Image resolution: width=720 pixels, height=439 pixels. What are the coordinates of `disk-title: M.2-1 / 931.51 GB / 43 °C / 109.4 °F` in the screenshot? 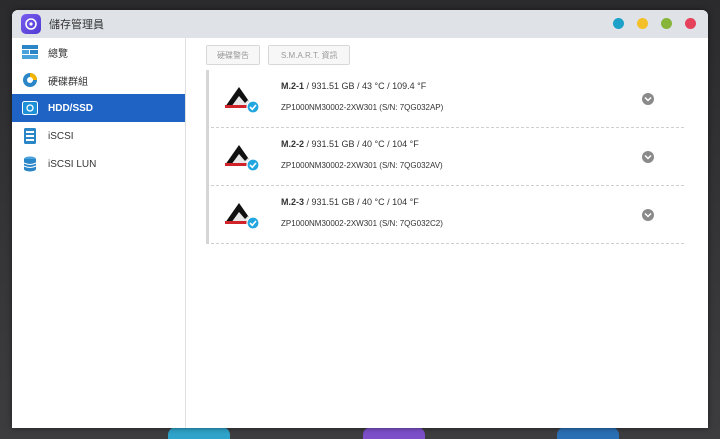 It's located at (353, 86).